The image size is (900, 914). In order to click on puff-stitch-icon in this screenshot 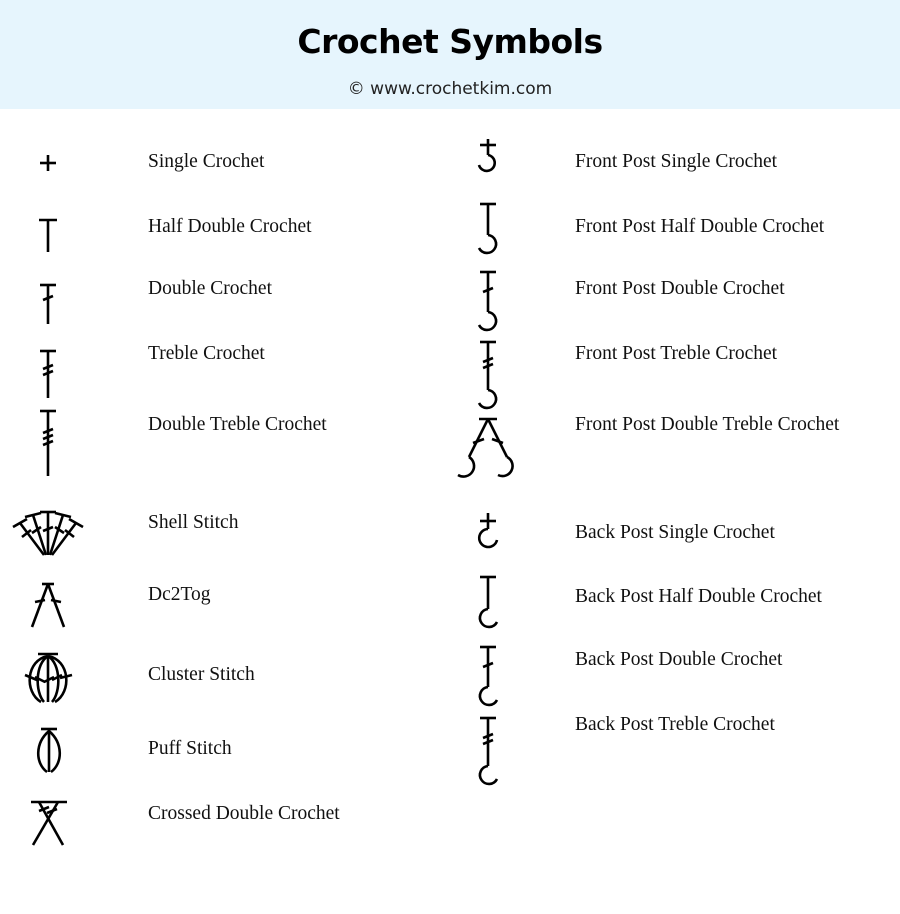, I will do `click(49, 750)`.